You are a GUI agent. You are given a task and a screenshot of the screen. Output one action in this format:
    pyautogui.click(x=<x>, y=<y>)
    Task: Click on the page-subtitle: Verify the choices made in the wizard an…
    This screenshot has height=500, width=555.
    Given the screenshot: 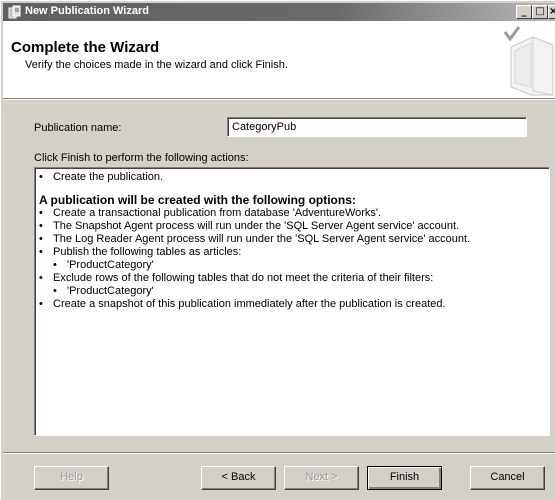 What is the action you would take?
    pyautogui.click(x=156, y=65)
    